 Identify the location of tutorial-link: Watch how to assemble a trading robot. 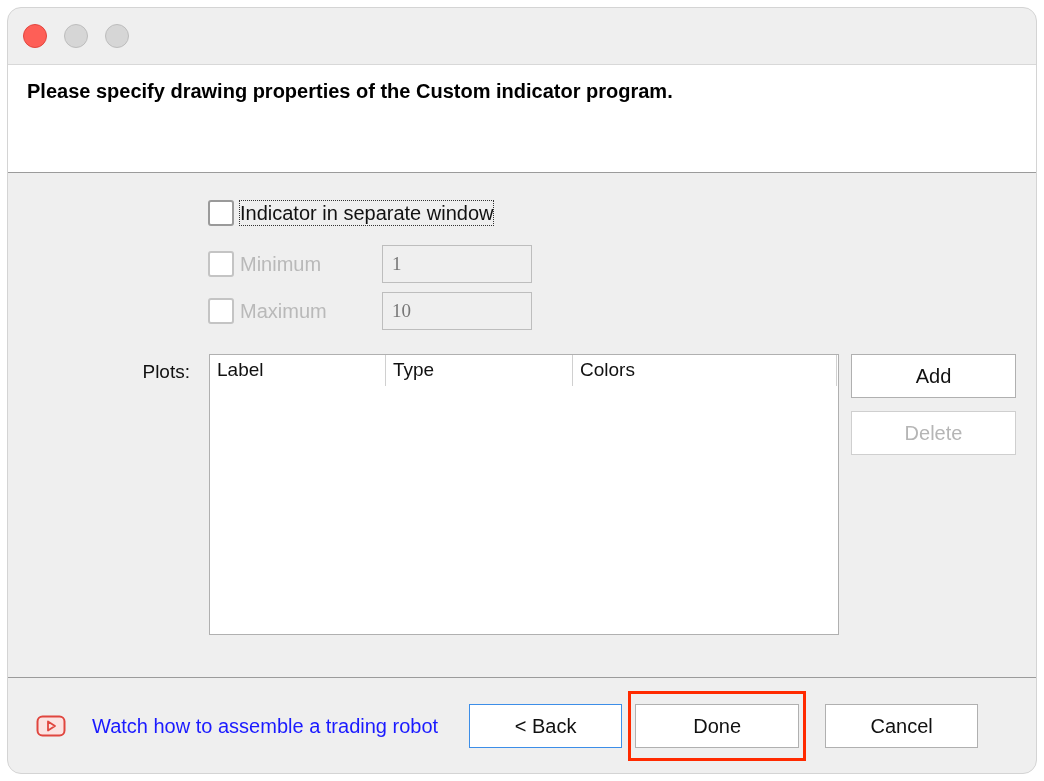
(265, 725).